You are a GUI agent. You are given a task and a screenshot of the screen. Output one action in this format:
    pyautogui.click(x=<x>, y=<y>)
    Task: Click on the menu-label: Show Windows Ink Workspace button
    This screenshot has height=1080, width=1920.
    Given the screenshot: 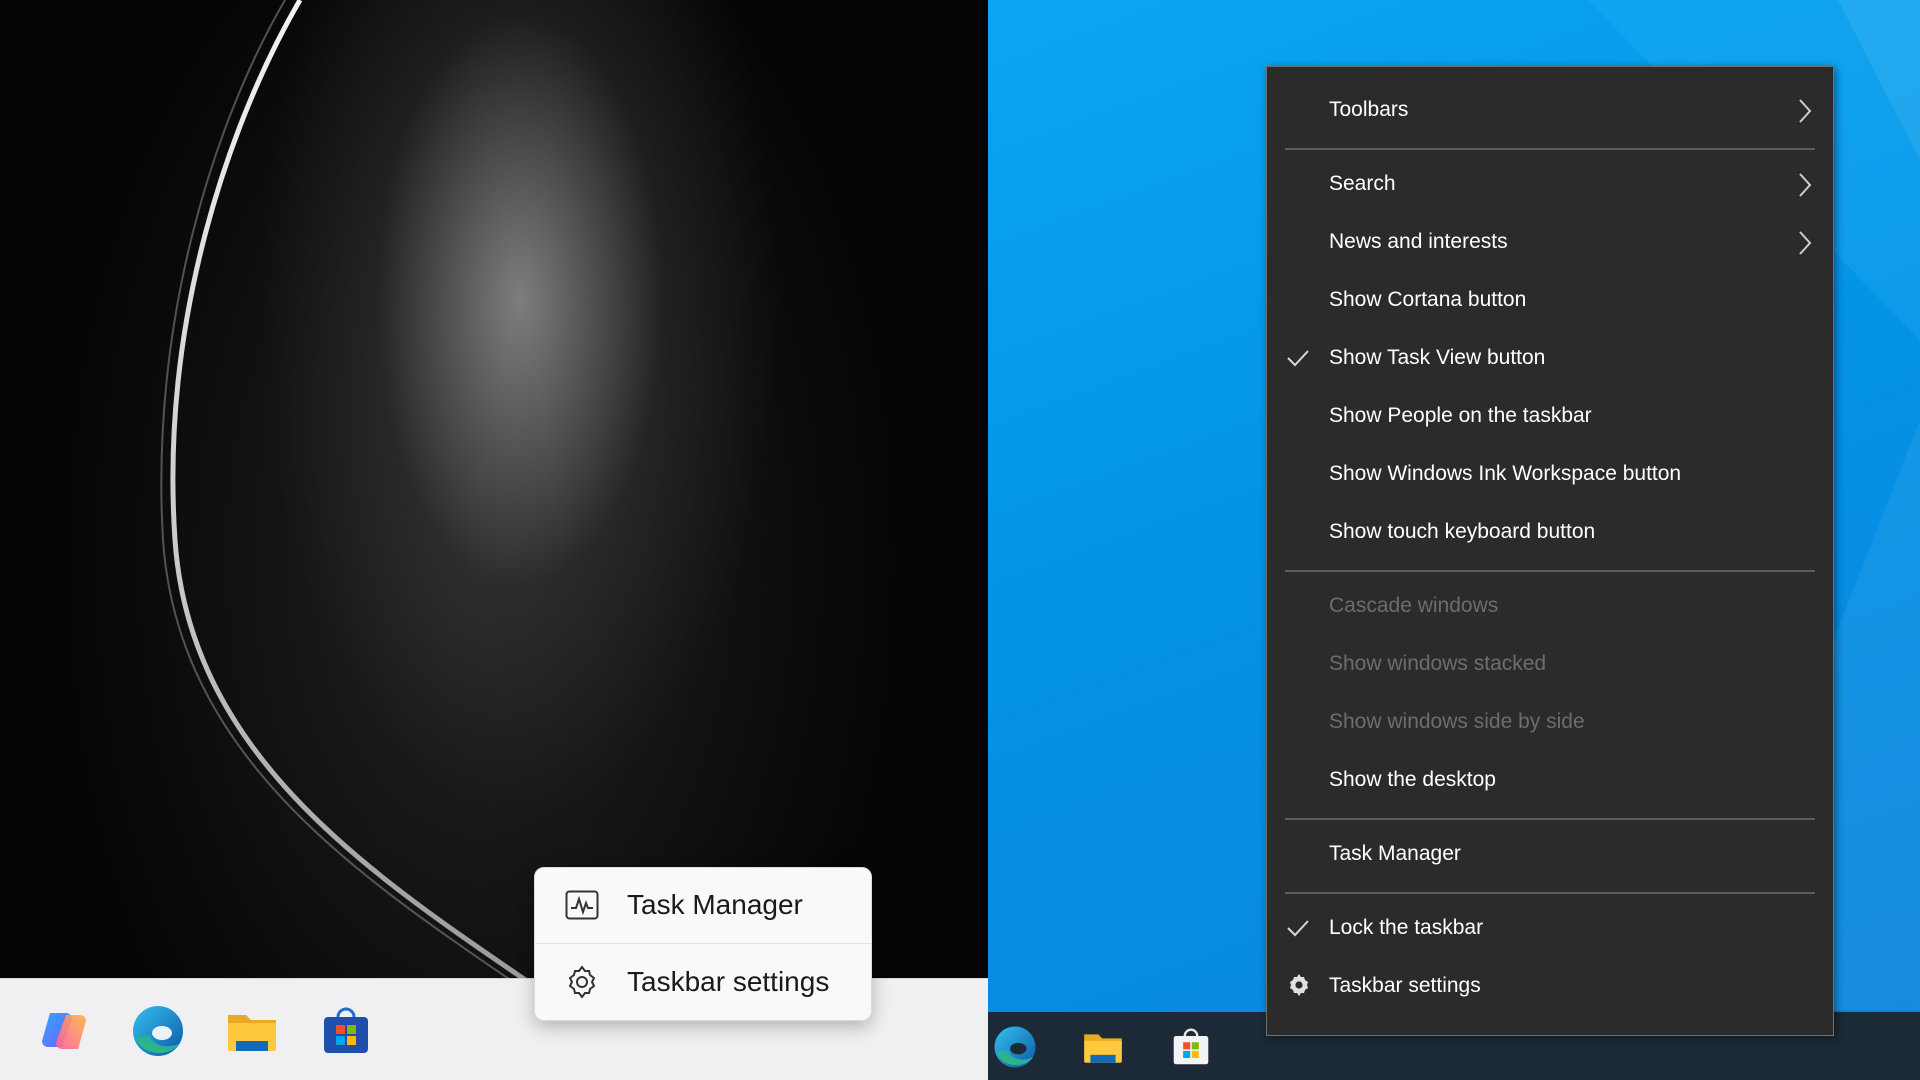 What is the action you would take?
    pyautogui.click(x=1505, y=473)
    